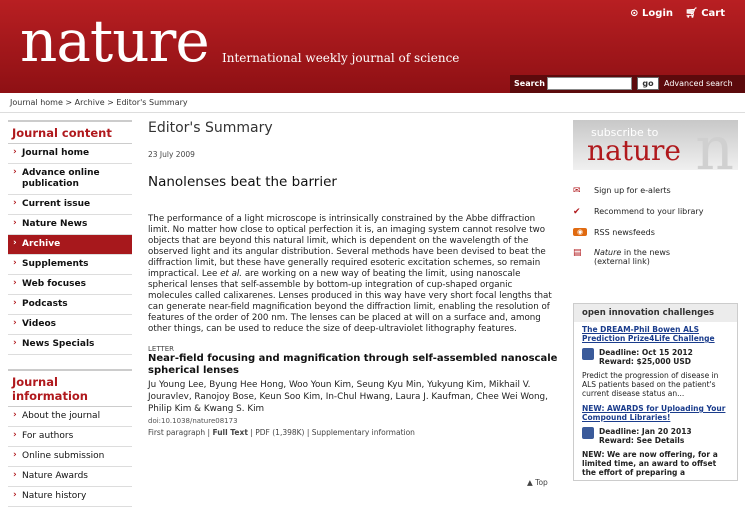  I want to click on nav-item-videos: Videos, so click(70, 325).